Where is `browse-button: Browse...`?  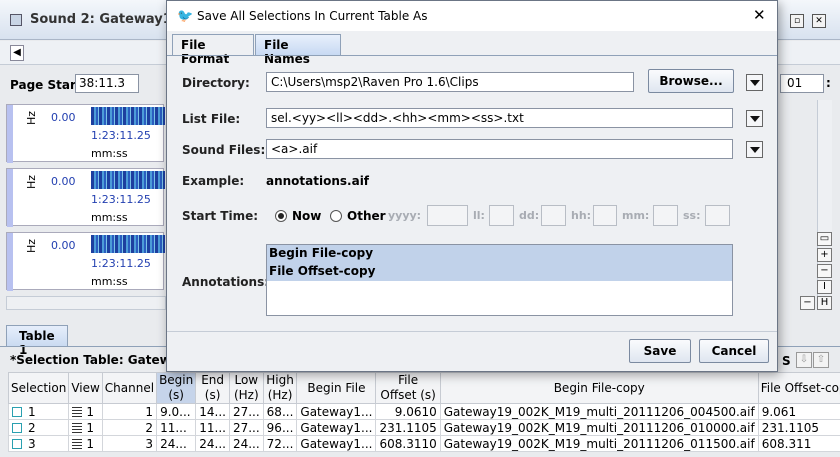
browse-button: Browse... is located at coordinates (691, 81).